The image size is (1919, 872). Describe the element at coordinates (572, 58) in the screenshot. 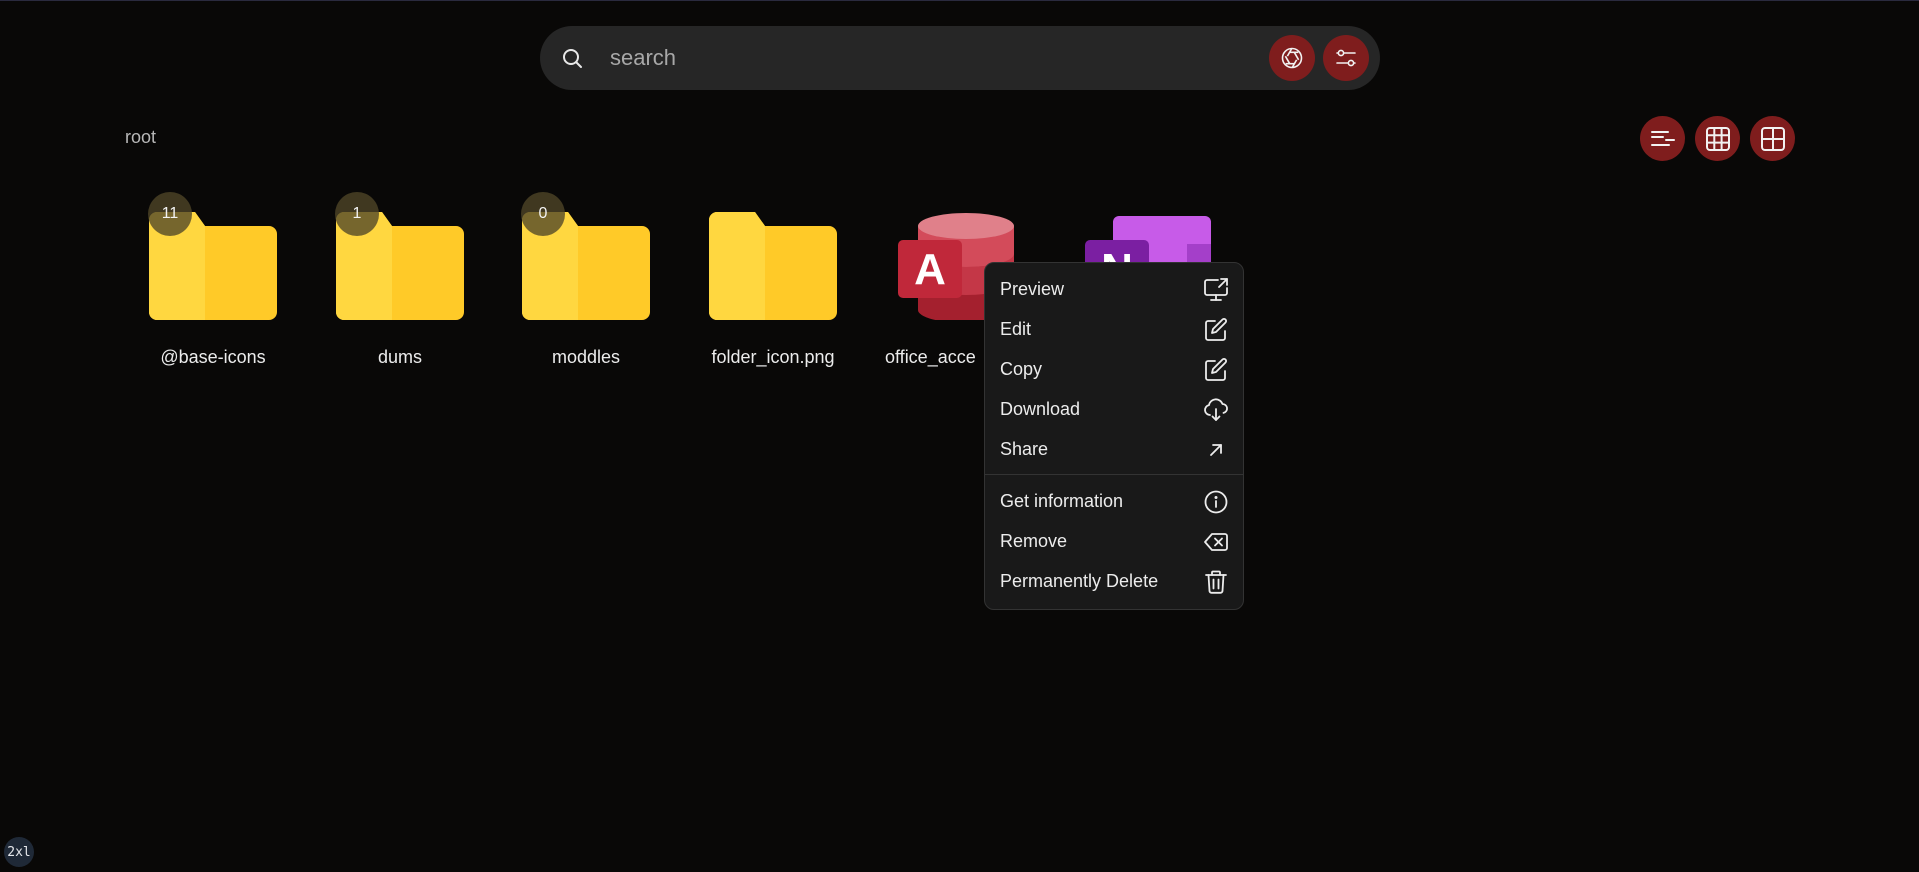

I see `search-icon` at that location.